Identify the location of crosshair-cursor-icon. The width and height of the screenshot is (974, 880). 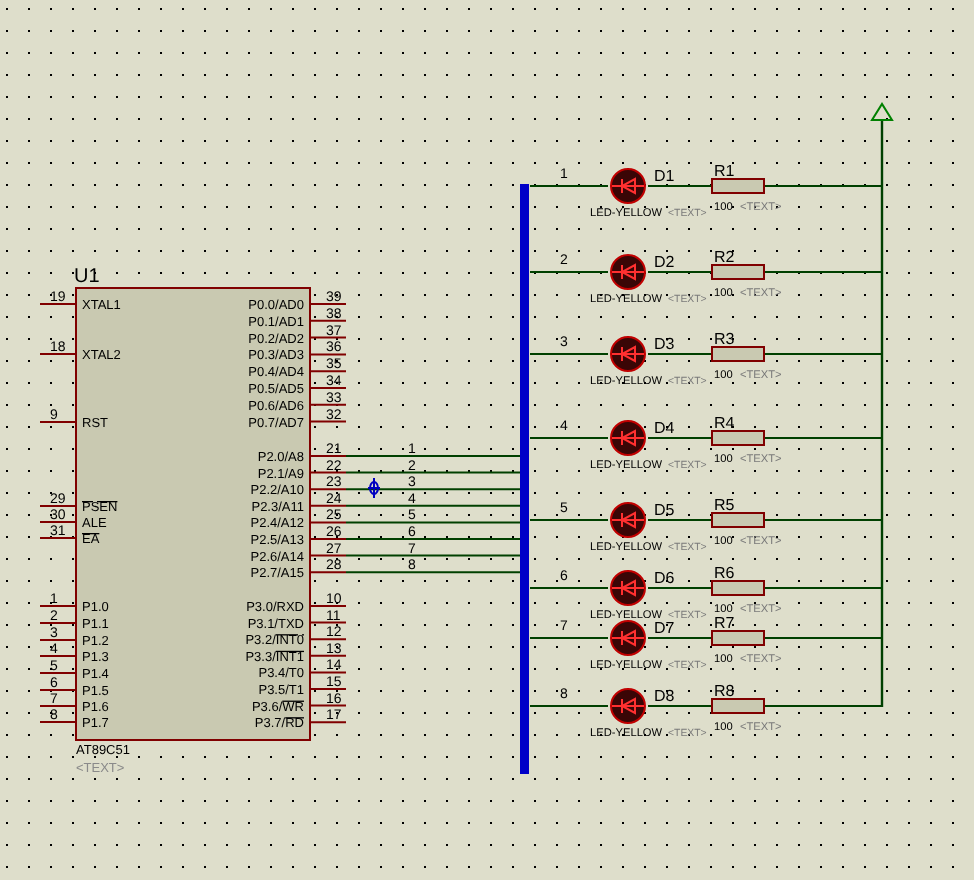
(374, 488).